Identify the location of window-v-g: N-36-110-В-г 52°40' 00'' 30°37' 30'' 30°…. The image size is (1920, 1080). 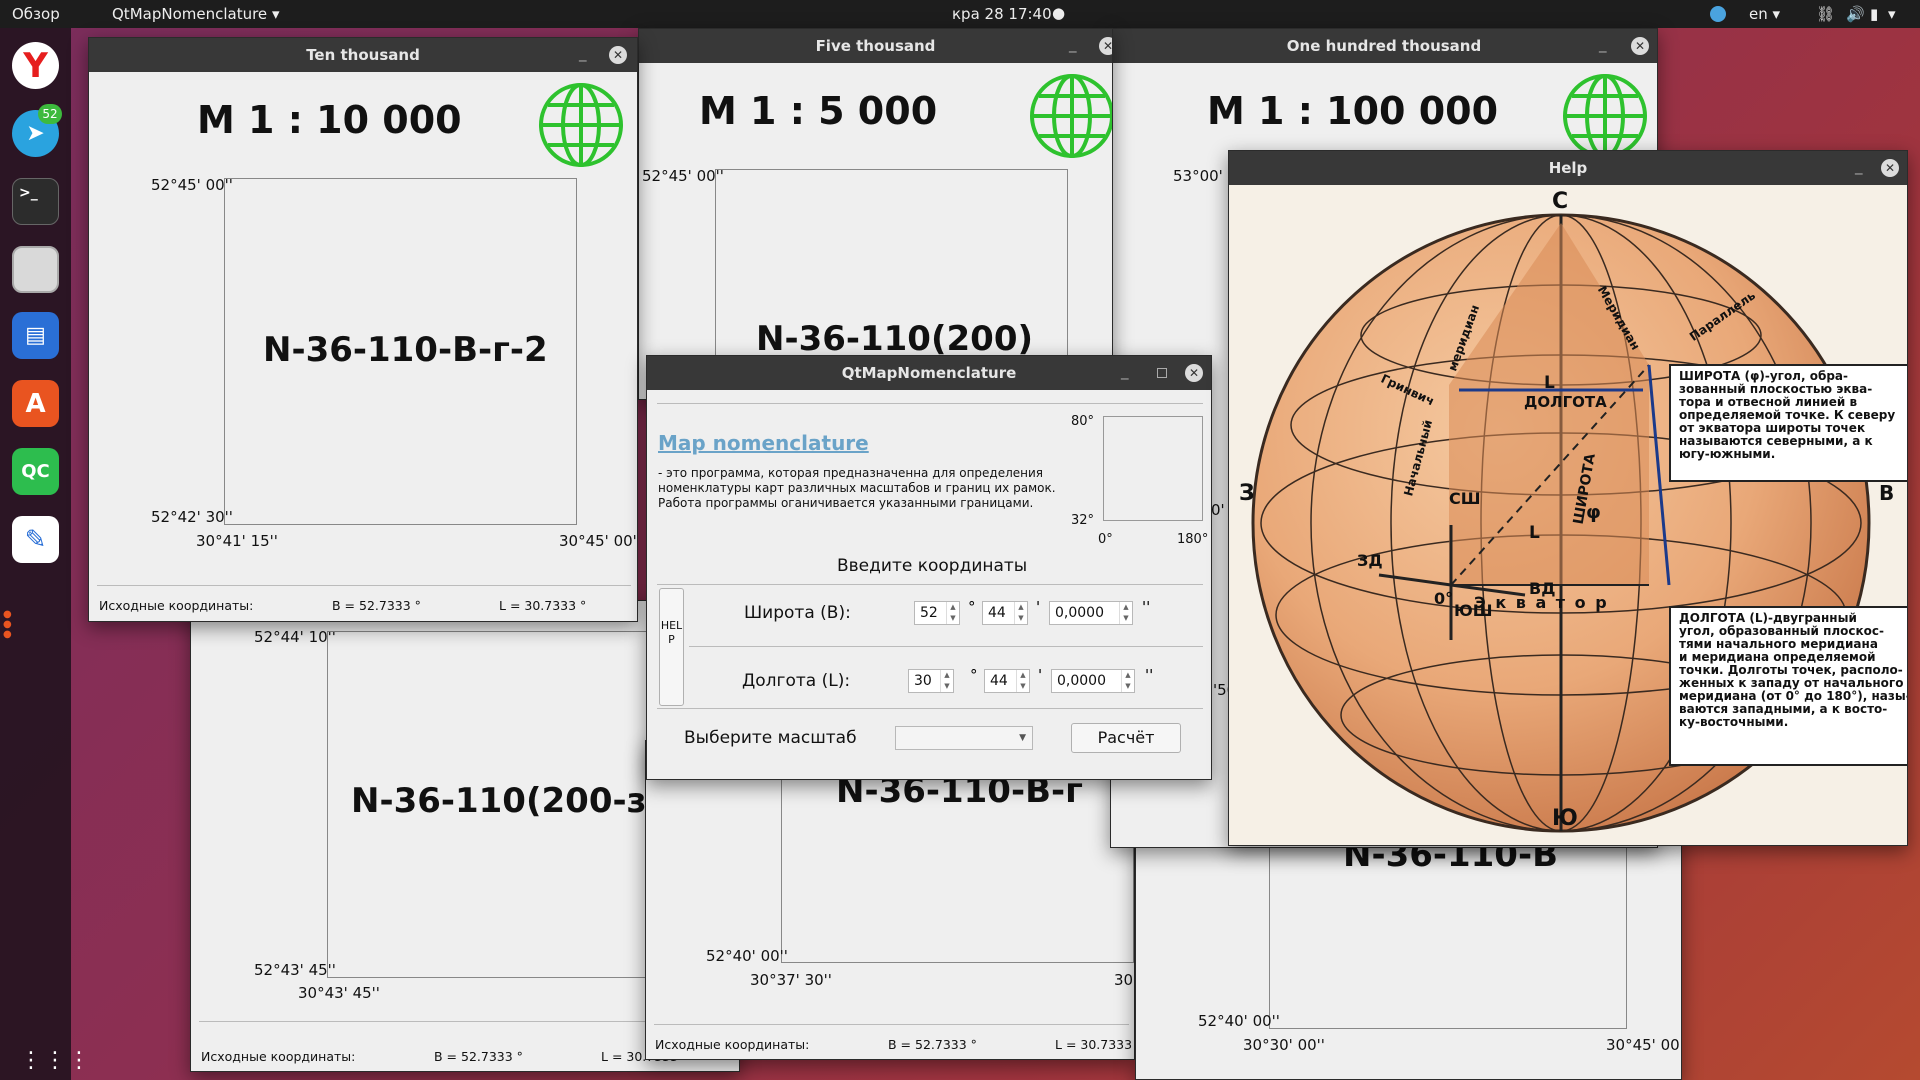
(890, 900).